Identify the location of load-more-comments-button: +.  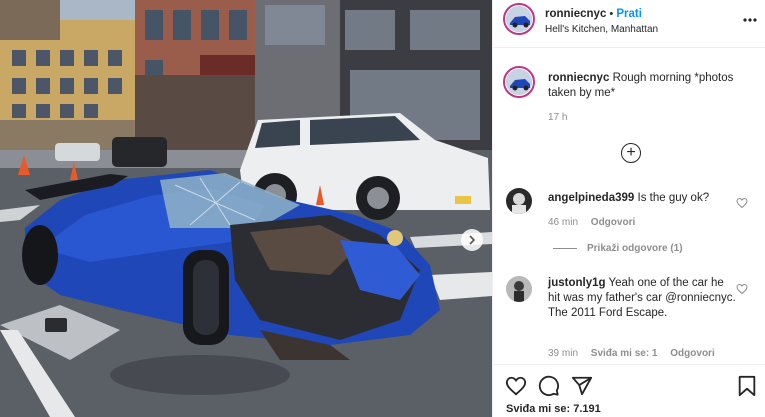
(631, 153).